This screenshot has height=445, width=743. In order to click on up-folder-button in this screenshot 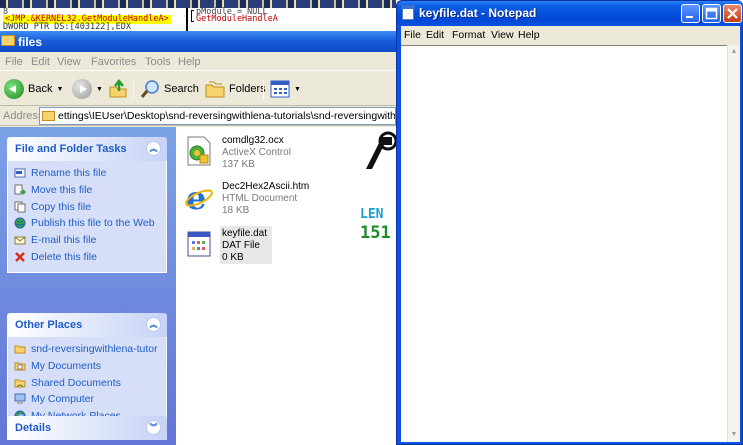, I will do `click(118, 89)`.